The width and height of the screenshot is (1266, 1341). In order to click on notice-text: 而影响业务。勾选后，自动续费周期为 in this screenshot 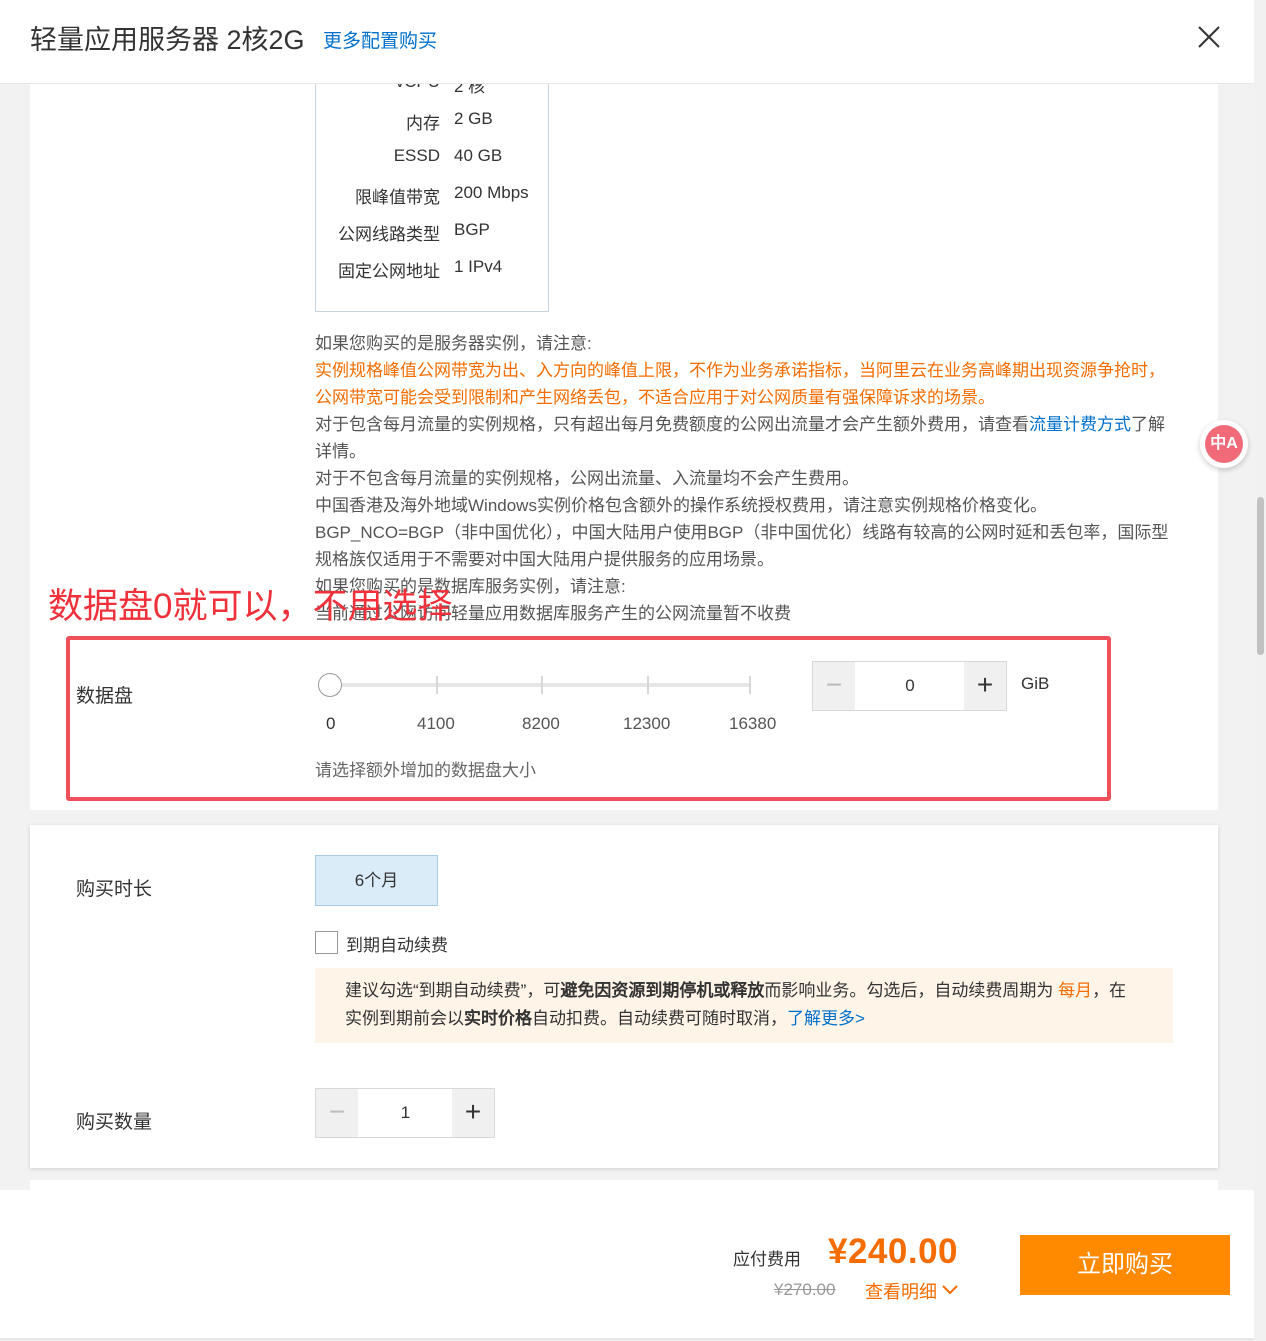, I will do `click(909, 990)`.